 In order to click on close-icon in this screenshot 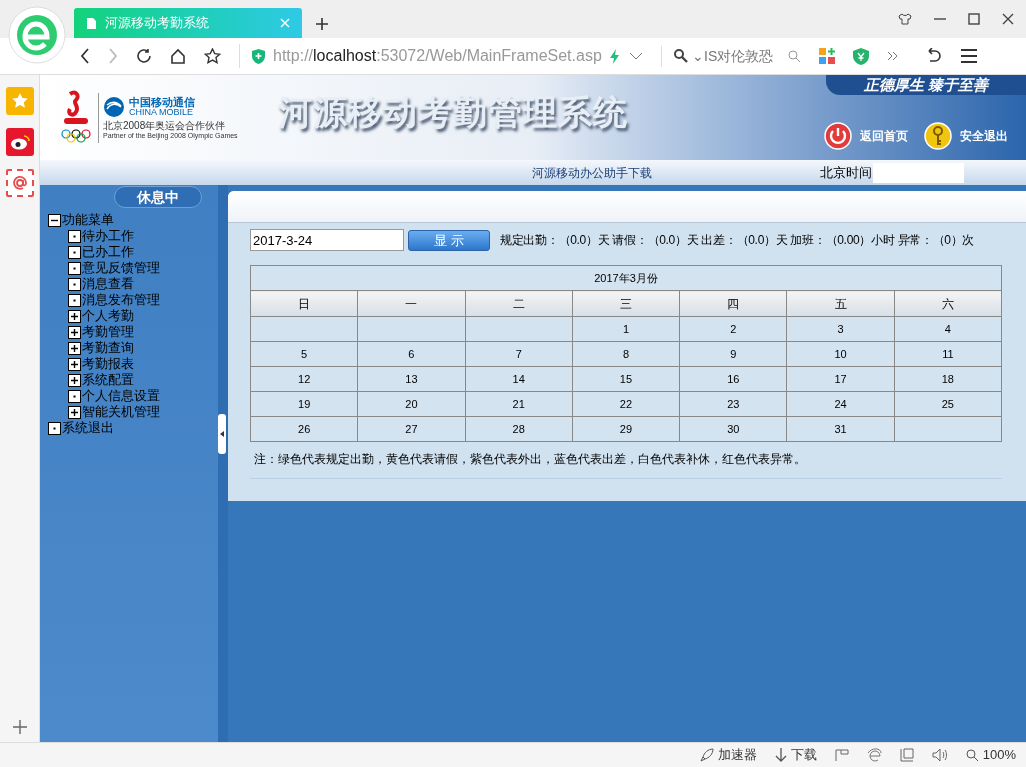, I will do `click(1008, 19)`.